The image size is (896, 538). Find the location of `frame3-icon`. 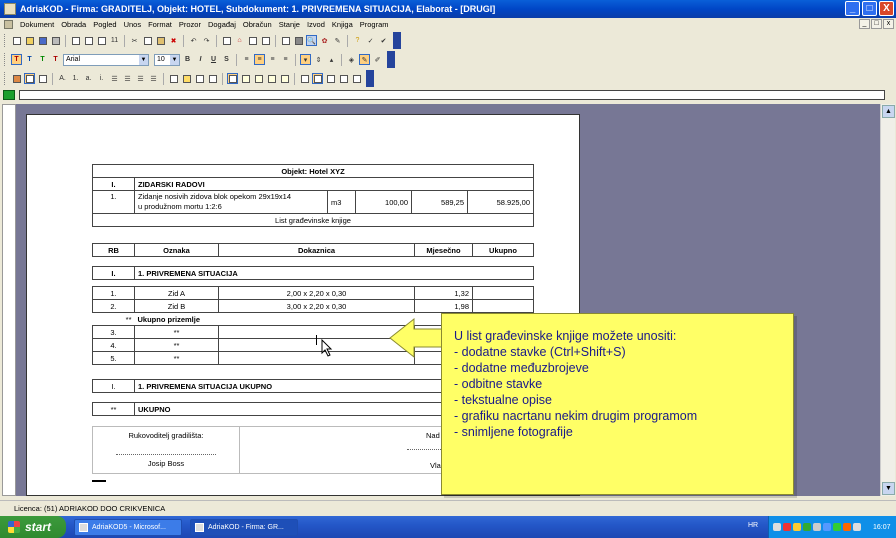

frame3-icon is located at coordinates (330, 78).